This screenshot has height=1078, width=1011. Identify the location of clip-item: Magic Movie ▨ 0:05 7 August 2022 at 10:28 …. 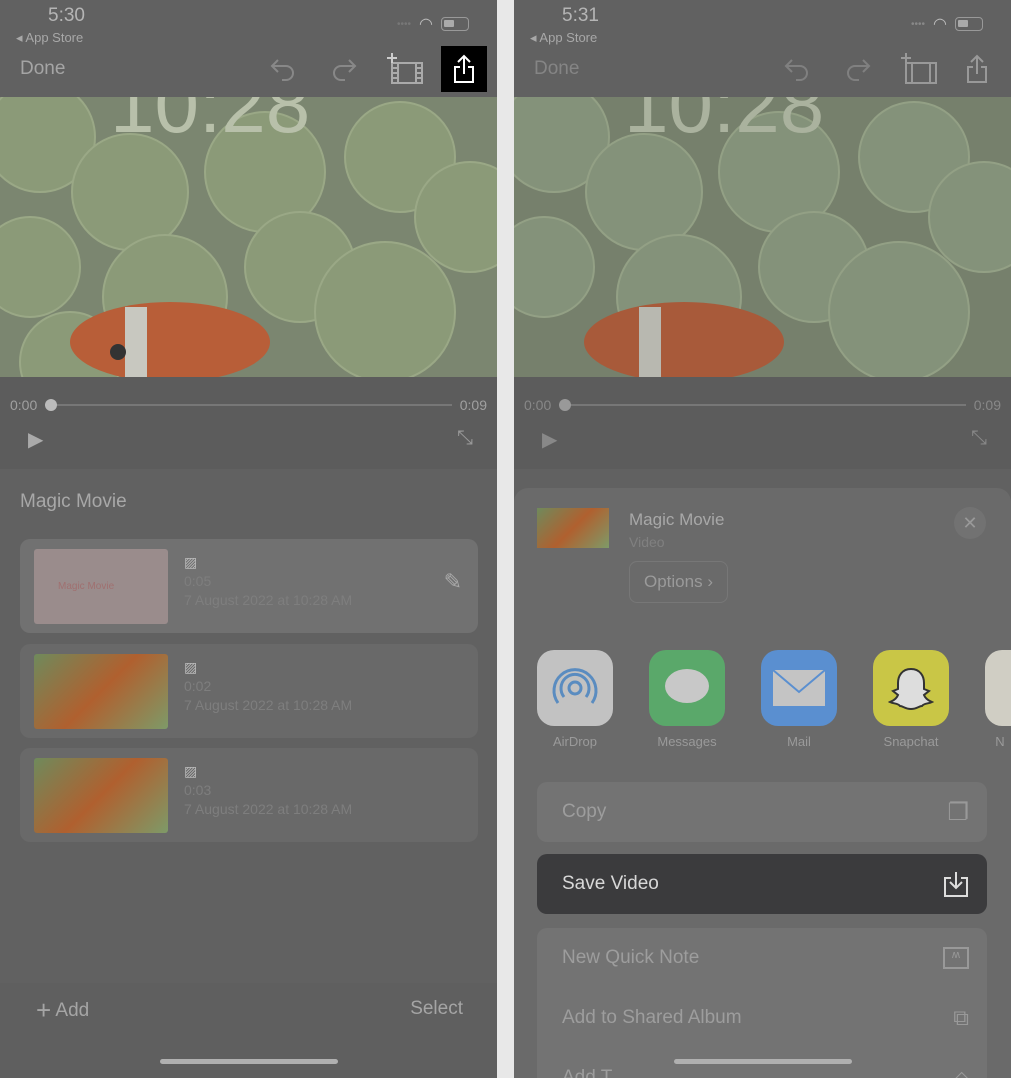
(249, 586).